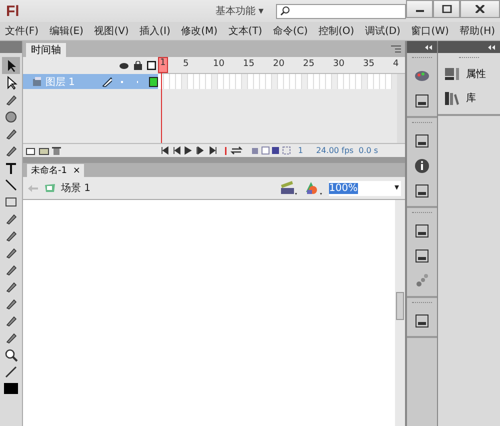  I want to click on minimize-button, so click(419, 9).